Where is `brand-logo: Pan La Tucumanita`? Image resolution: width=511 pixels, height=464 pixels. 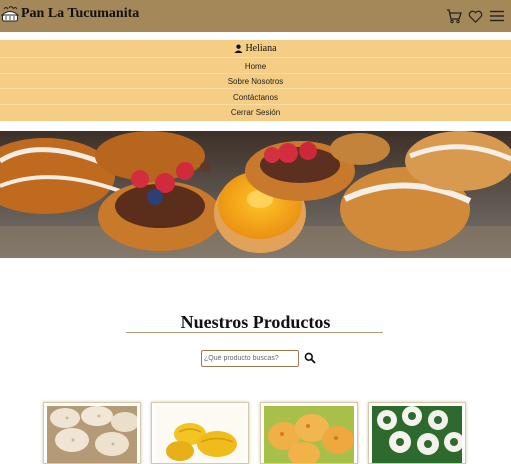
brand-logo: Pan La Tucumanita is located at coordinates (70, 14).